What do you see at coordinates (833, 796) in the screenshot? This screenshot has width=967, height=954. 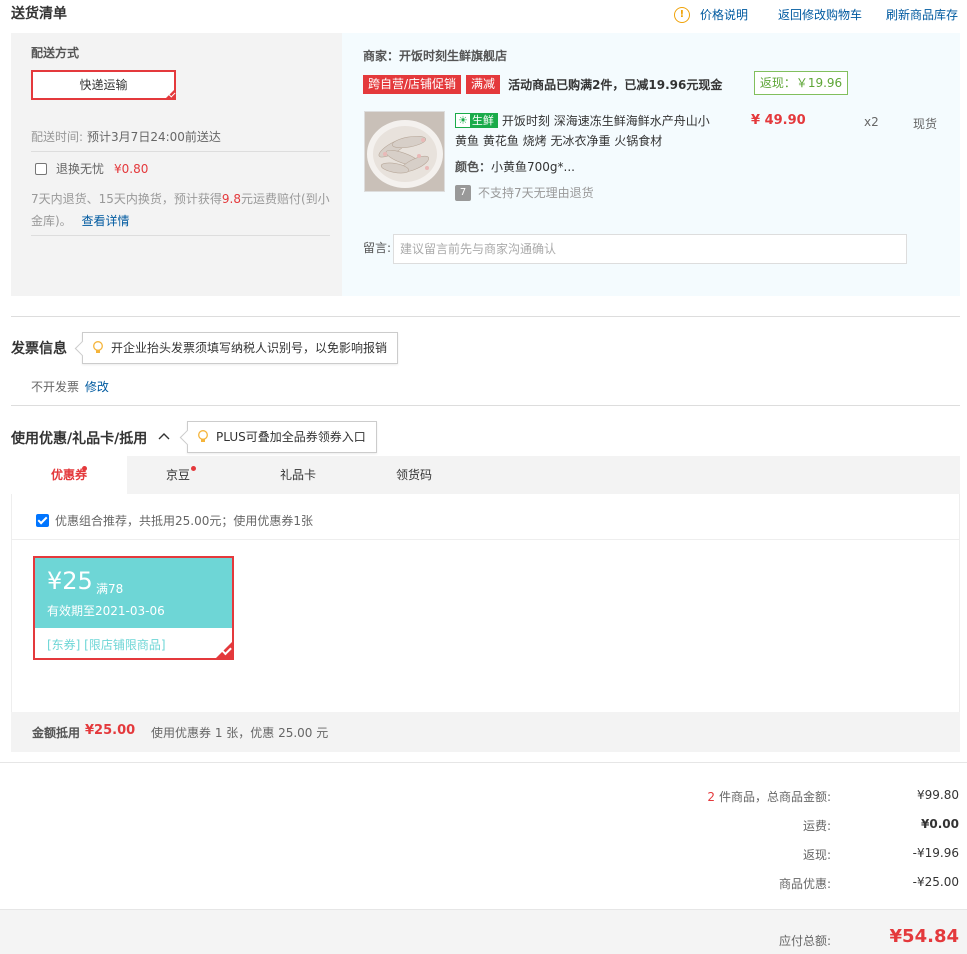 I see `summary-goods-total: 2 件商品，总商品金额: ¥99.80` at bounding box center [833, 796].